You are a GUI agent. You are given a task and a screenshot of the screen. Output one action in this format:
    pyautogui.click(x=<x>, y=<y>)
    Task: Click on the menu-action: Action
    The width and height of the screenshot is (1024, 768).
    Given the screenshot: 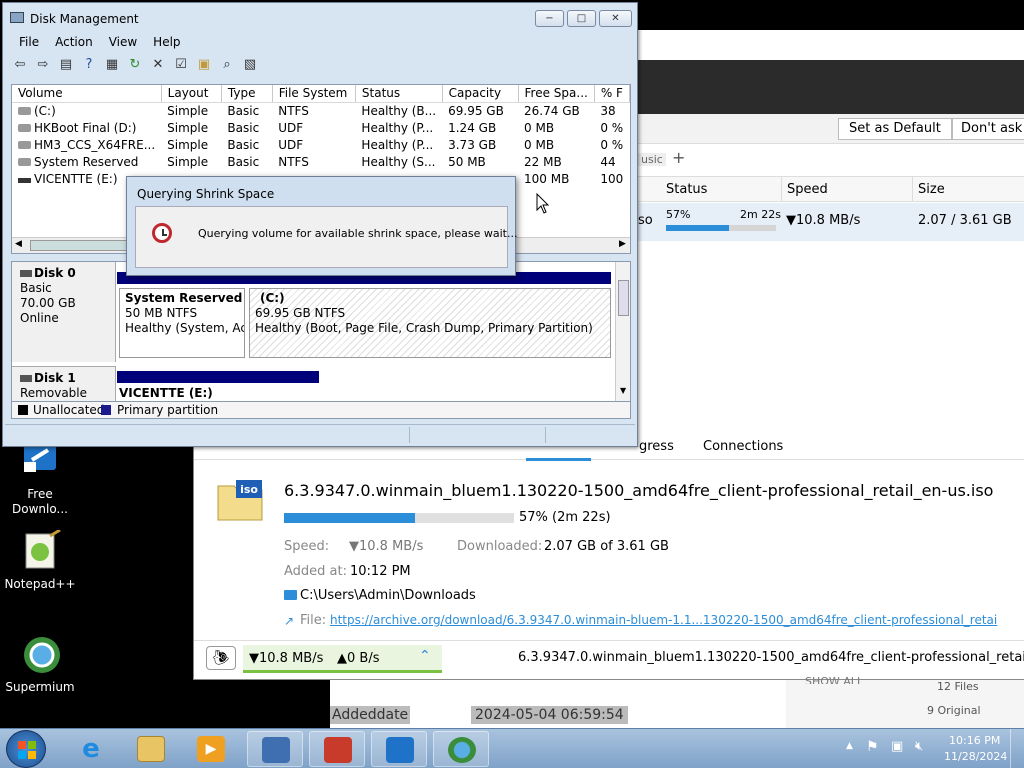 What is the action you would take?
    pyautogui.click(x=74, y=42)
    